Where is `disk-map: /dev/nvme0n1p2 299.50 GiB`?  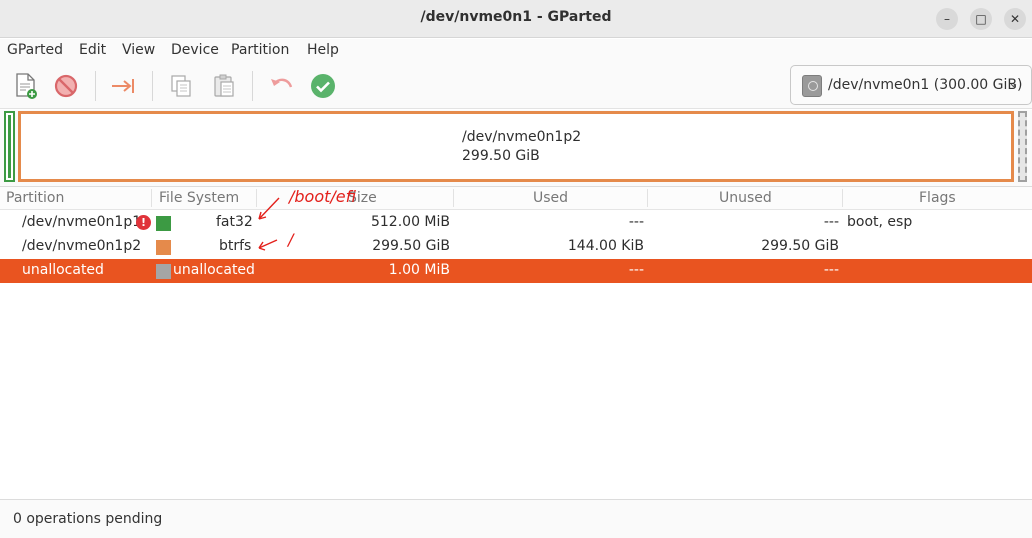
disk-map: /dev/nvme0n1p2 299.50 GiB is located at coordinates (516, 148).